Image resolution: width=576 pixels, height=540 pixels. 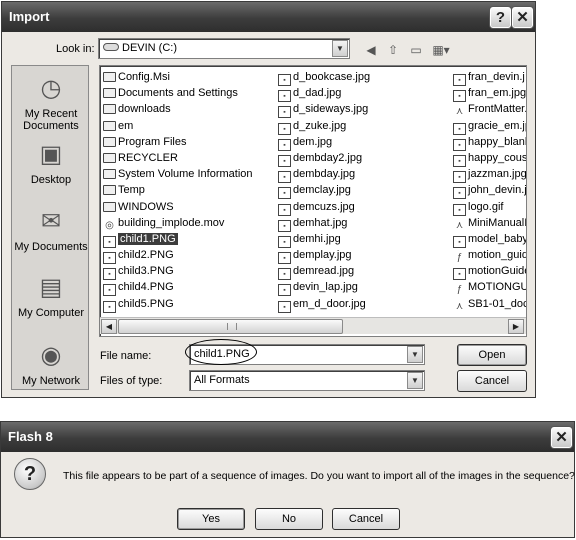 What do you see at coordinates (489, 126) in the screenshot?
I see `file-item: ▪ gracie_em.jp` at bounding box center [489, 126].